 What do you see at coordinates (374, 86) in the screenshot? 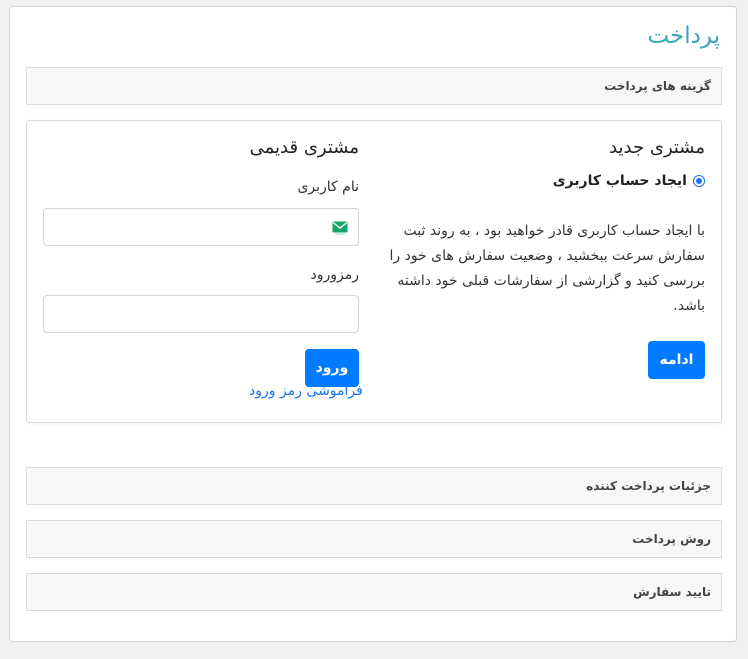
I see `section-payment-options: گزینه های پرداخت` at bounding box center [374, 86].